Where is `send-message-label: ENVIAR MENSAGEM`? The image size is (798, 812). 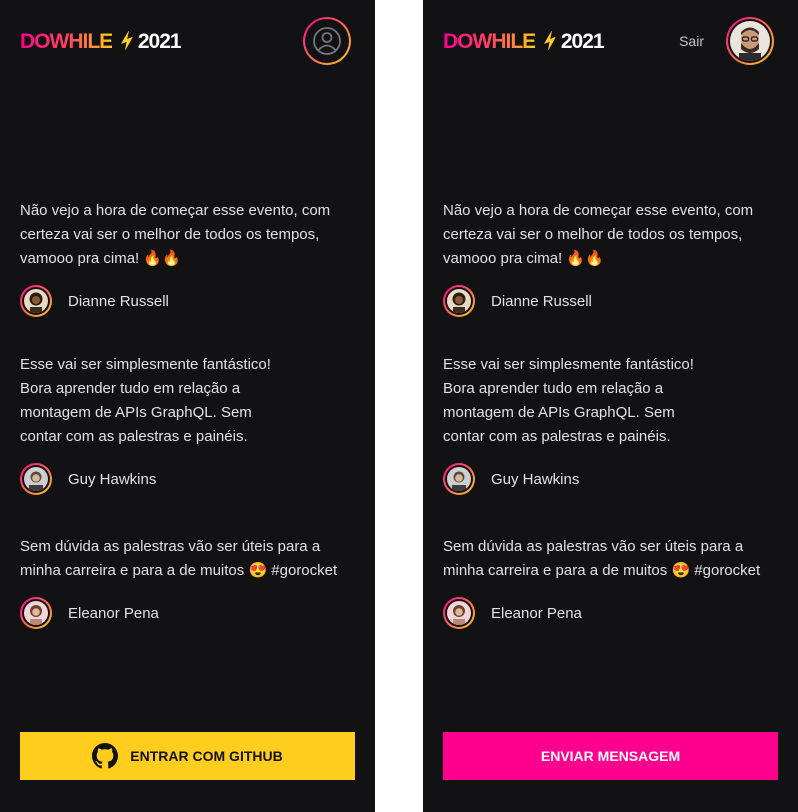
send-message-label: ENVIAR MENSAGEM is located at coordinates (610, 756).